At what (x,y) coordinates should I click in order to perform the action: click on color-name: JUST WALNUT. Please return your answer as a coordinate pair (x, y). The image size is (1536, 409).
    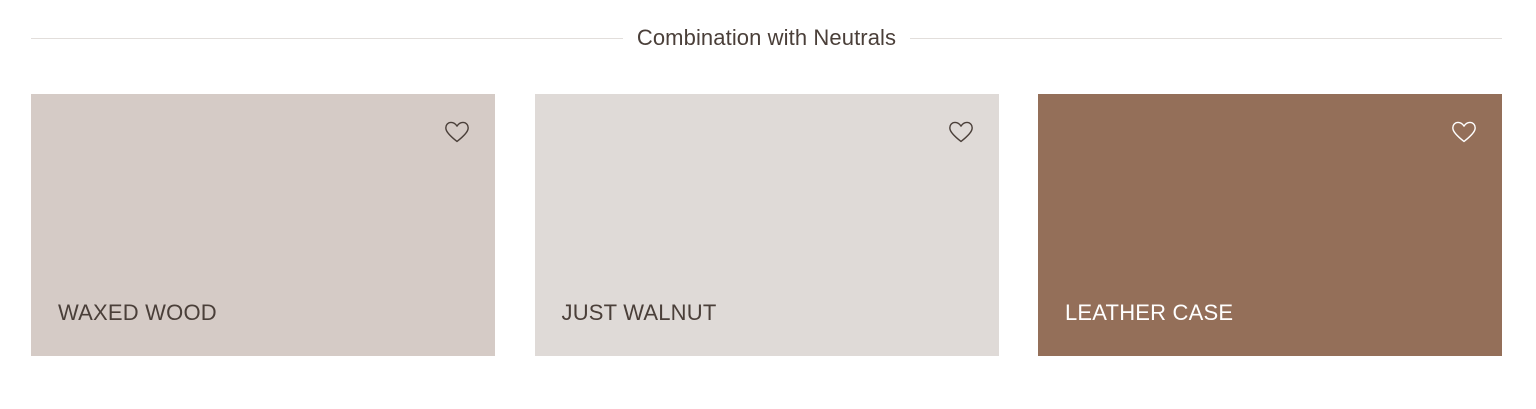
    Looking at the image, I should click on (639, 312).